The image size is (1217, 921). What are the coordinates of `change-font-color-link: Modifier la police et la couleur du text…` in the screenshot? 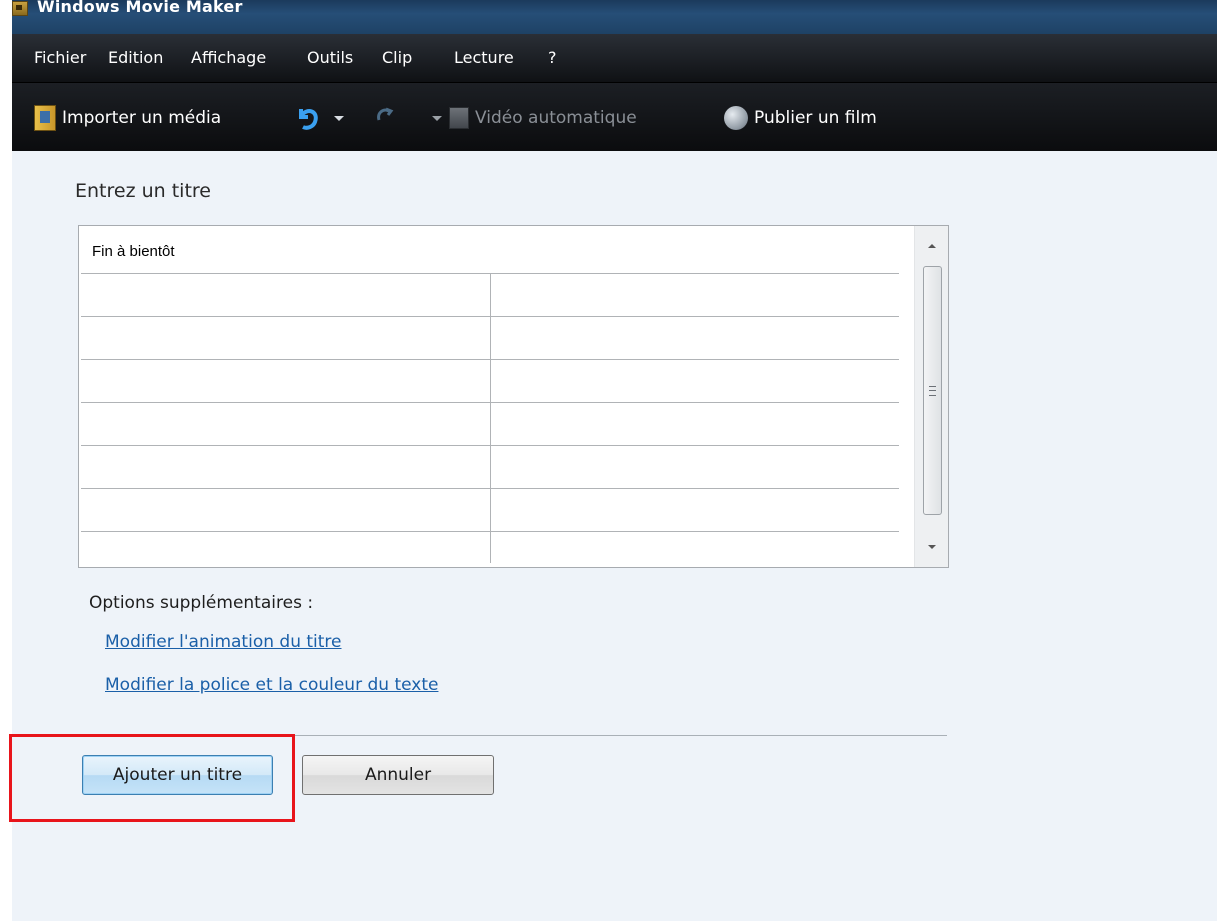 It's located at (271, 685).